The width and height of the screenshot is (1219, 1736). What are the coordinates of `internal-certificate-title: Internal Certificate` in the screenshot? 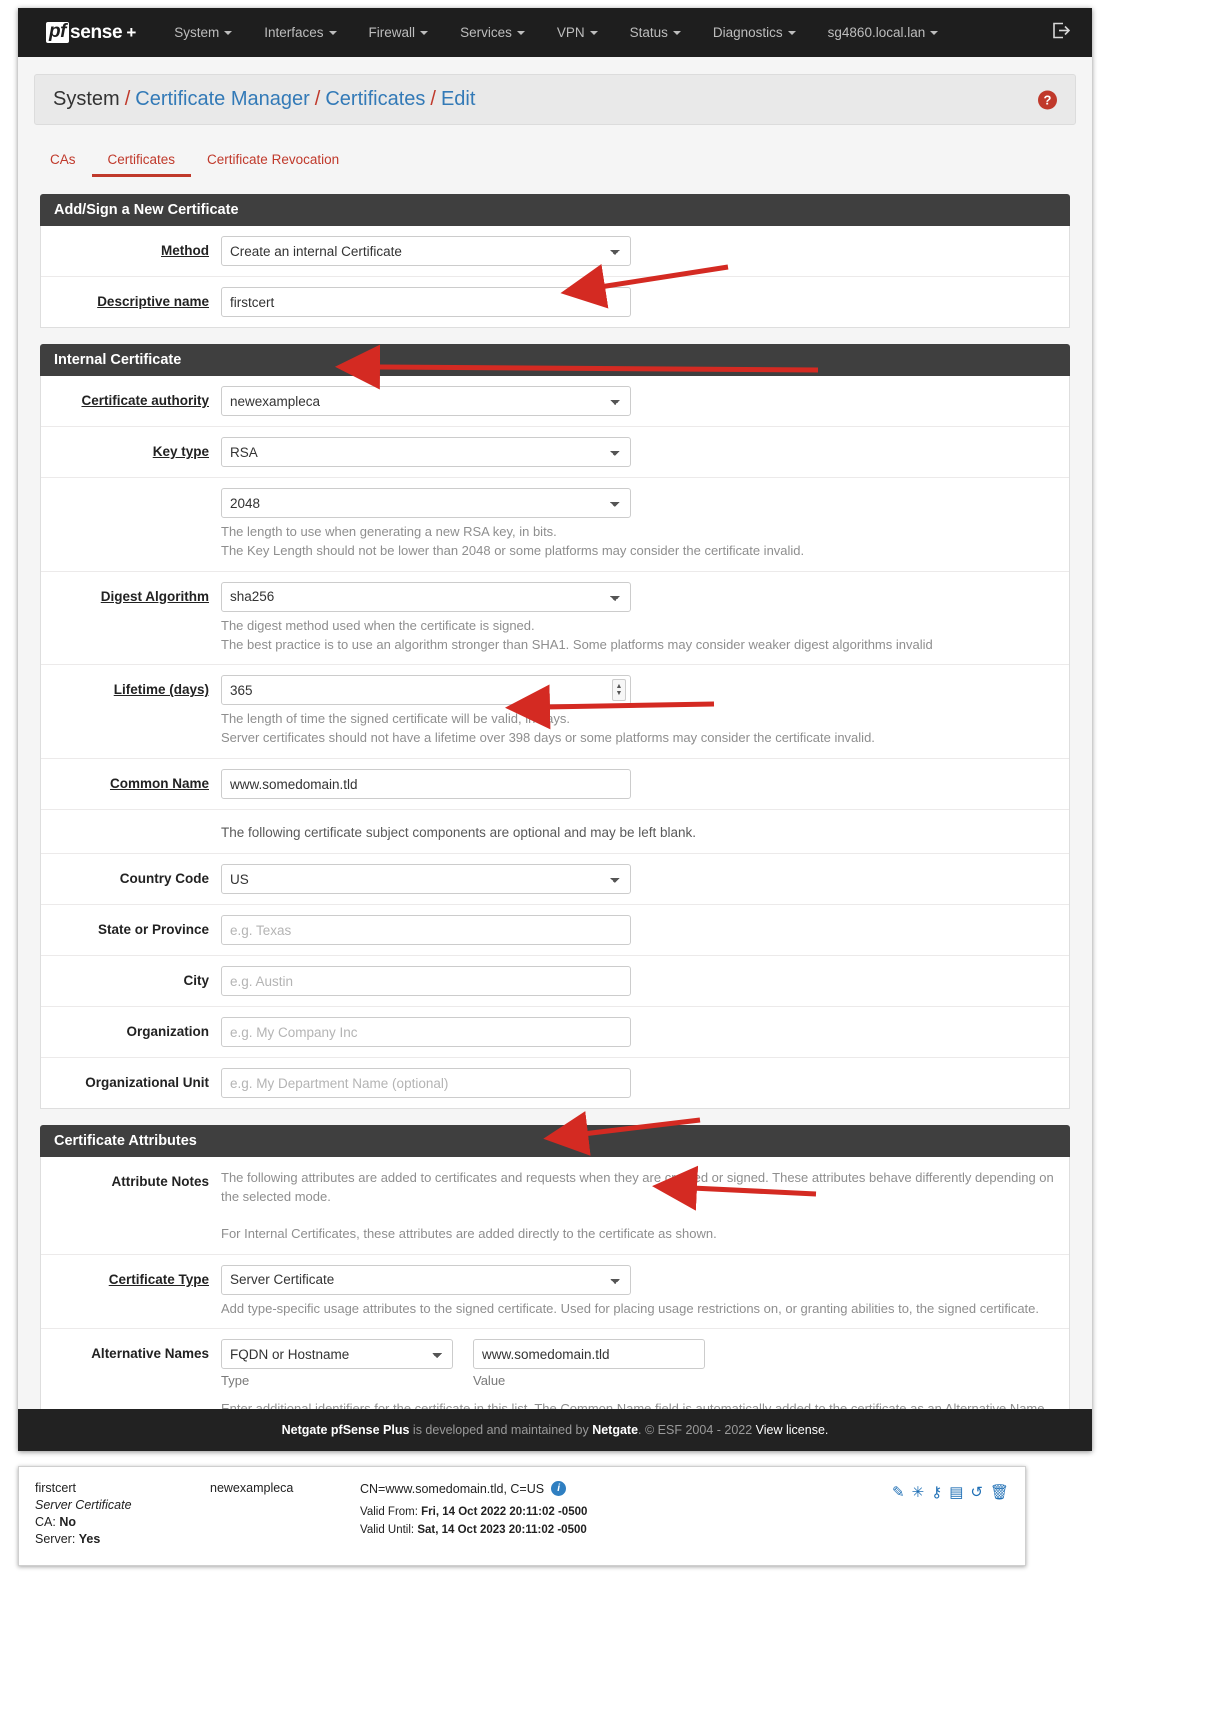 It's located at (555, 360).